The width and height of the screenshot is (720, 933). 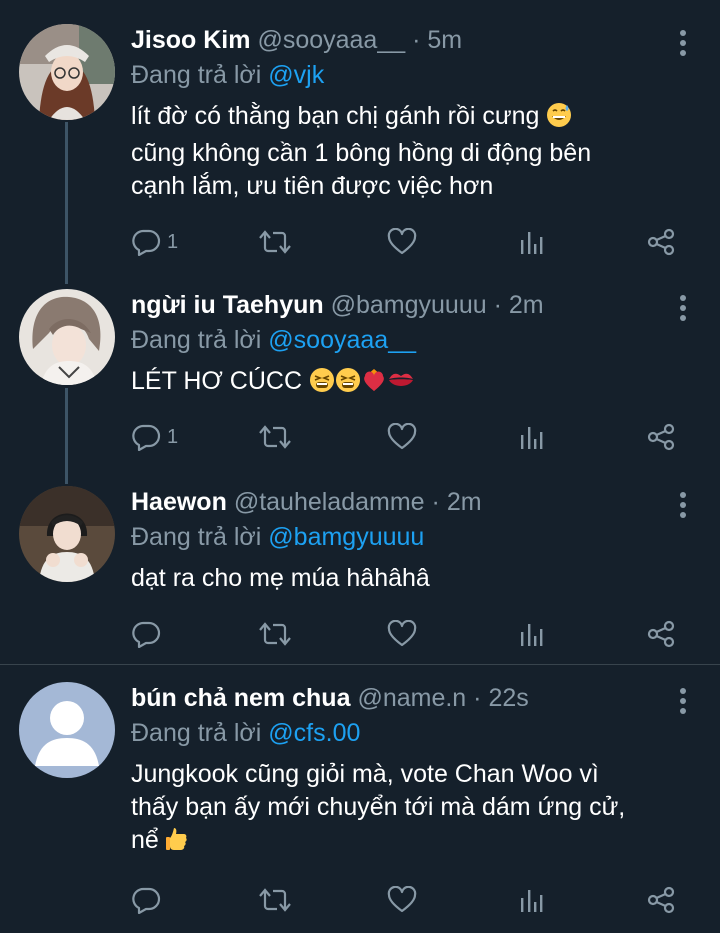 What do you see at coordinates (296, 75) in the screenshot?
I see `reply-mention: @vjk` at bounding box center [296, 75].